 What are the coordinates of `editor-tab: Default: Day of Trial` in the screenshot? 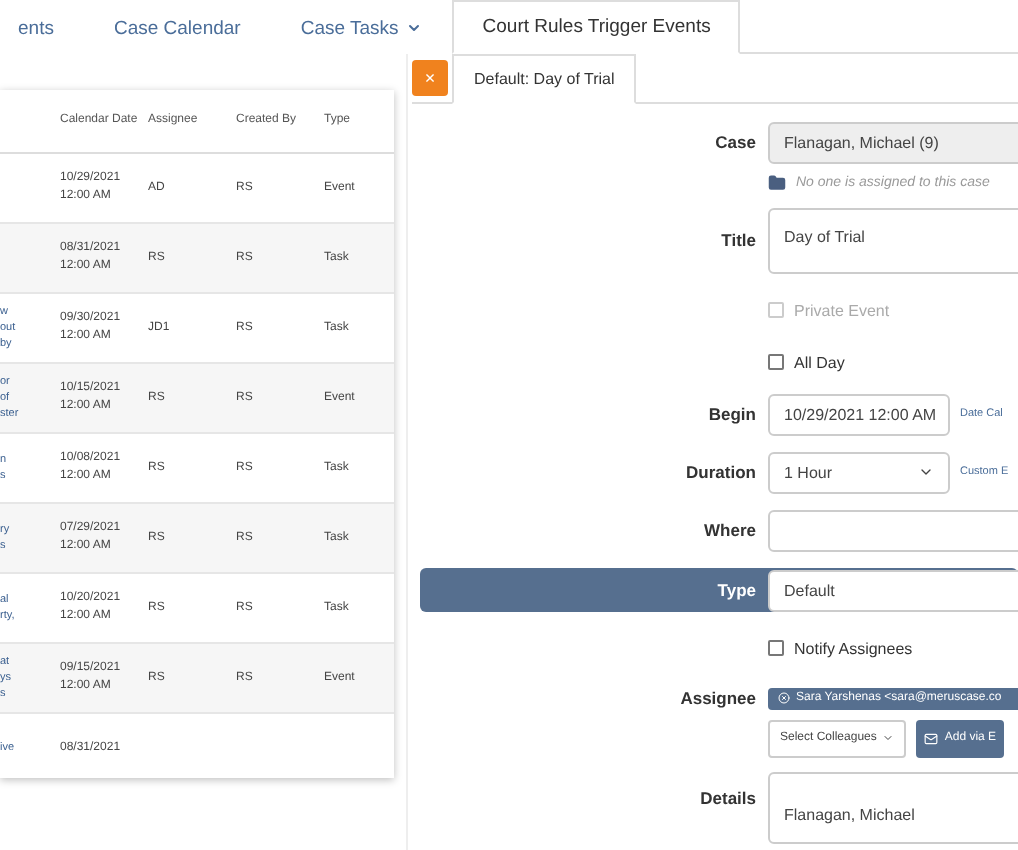 It's located at (544, 79).